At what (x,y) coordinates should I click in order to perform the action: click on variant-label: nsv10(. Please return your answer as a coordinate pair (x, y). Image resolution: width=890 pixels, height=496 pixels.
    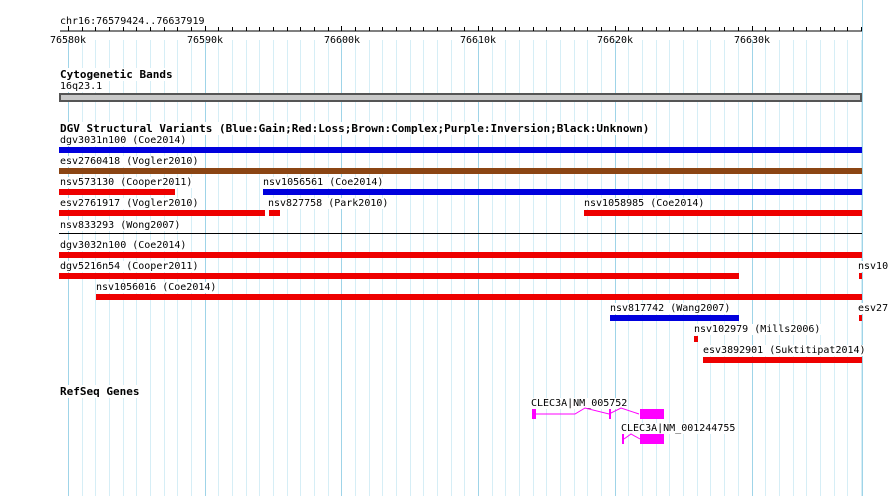
    Looking at the image, I should click on (874, 266).